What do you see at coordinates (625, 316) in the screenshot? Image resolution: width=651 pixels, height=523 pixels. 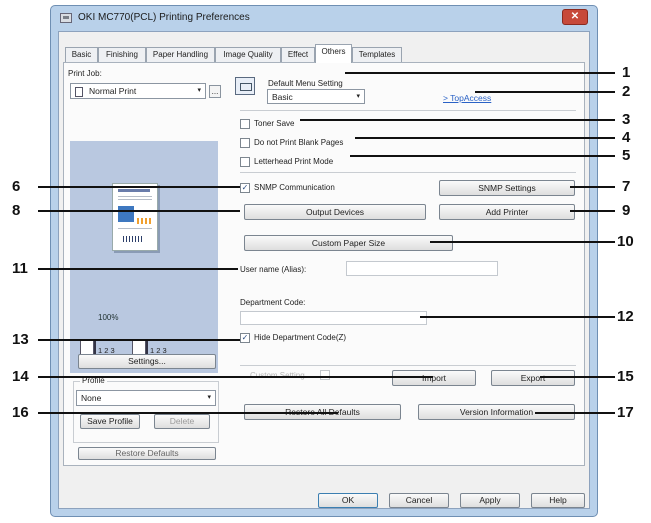 I see `callout-number-12: 12` at bounding box center [625, 316].